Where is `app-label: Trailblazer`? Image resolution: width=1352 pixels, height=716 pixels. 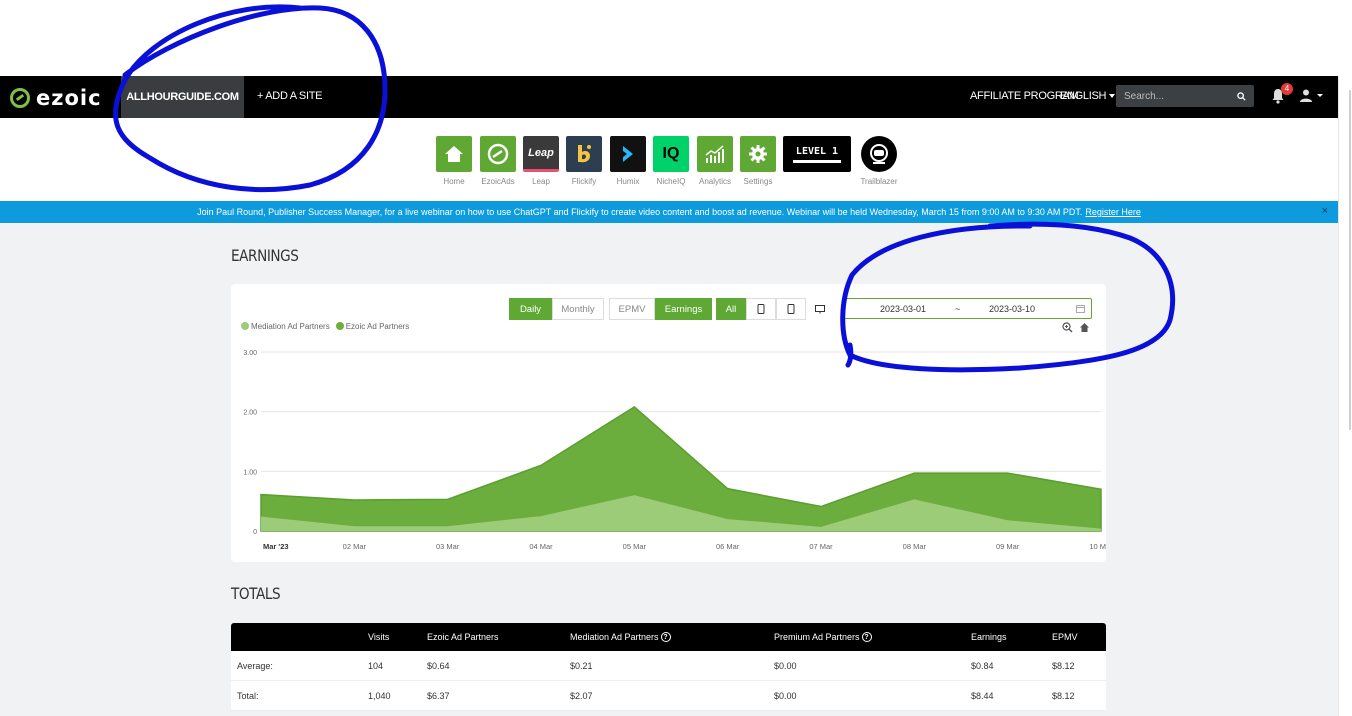
app-label: Trailblazer is located at coordinates (879, 181).